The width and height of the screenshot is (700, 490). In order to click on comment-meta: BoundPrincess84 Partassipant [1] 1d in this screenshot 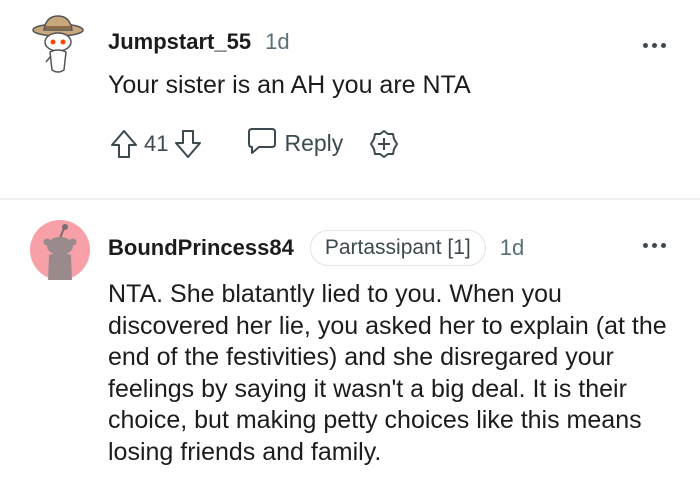, I will do `click(316, 248)`.